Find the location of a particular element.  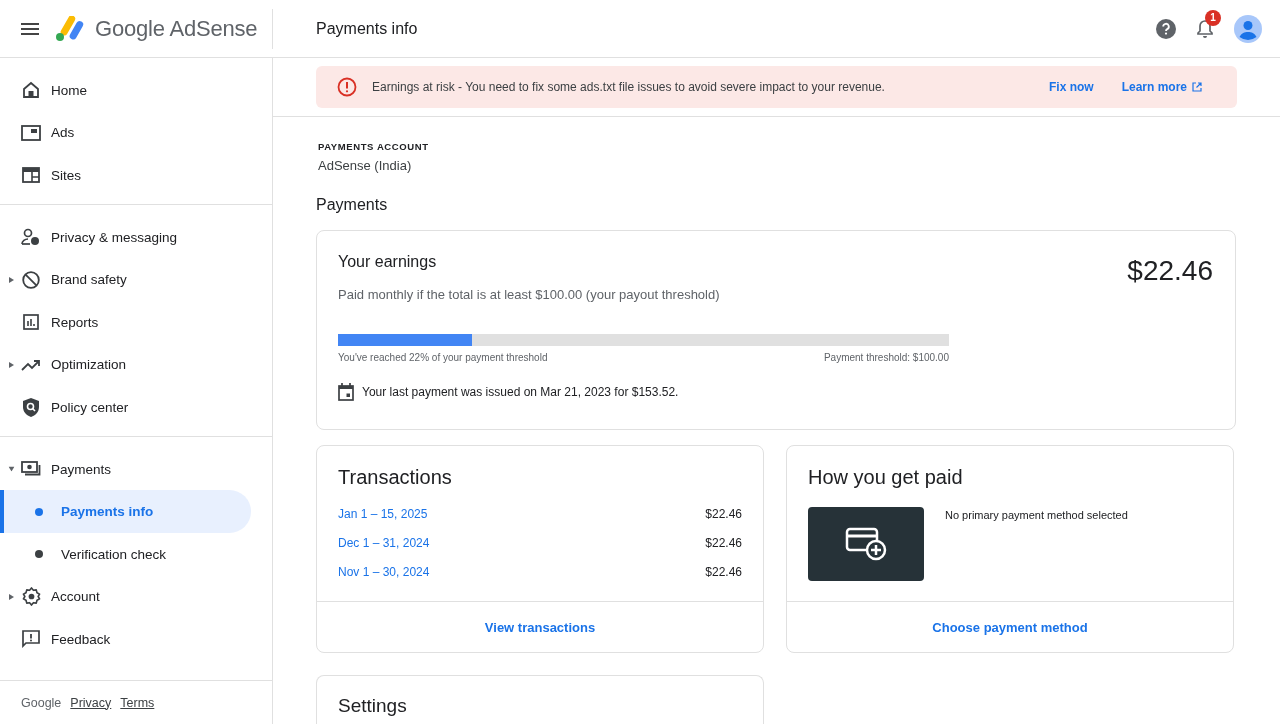

nav-item: Optimization is located at coordinates (136, 365).